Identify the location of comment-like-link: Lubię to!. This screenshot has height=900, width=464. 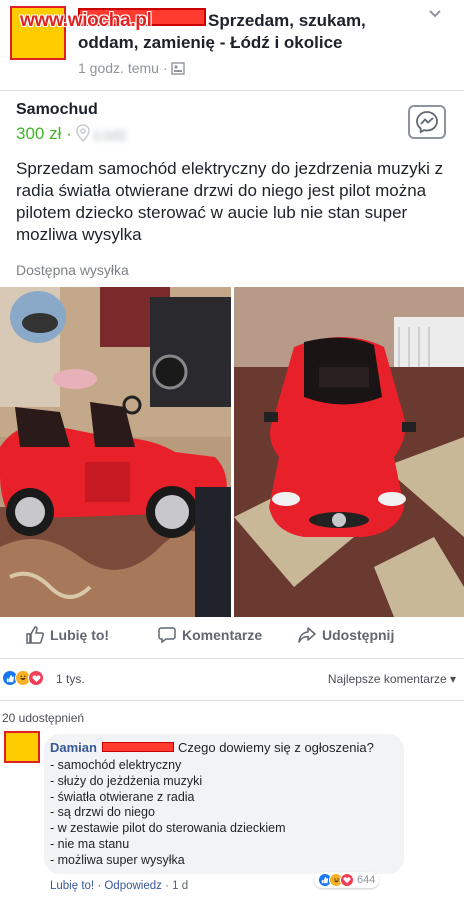
(72, 886).